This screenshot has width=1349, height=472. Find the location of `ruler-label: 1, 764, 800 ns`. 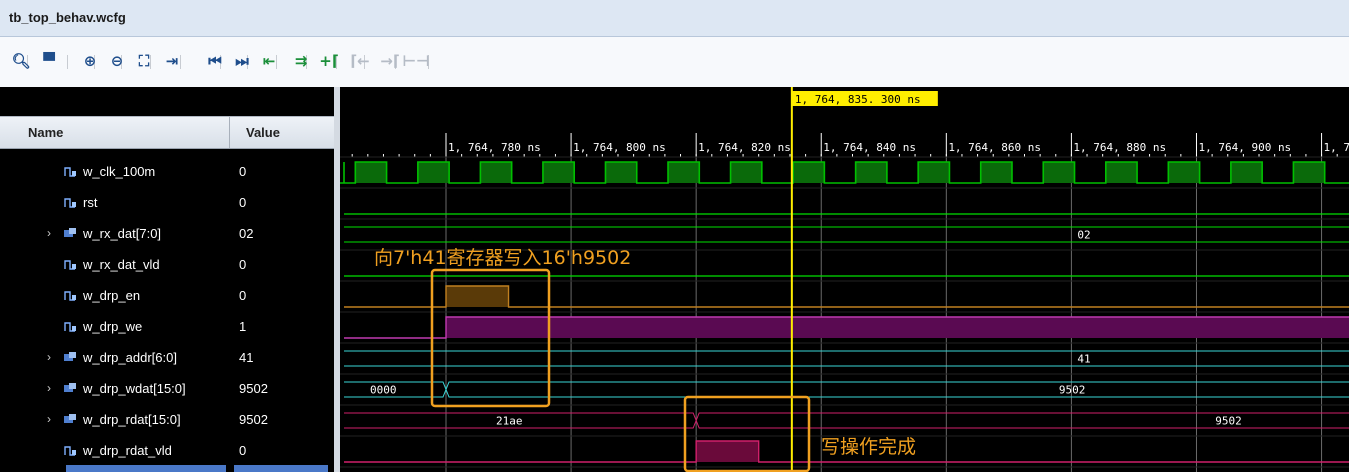

ruler-label: 1, 764, 800 ns is located at coordinates (619, 147).